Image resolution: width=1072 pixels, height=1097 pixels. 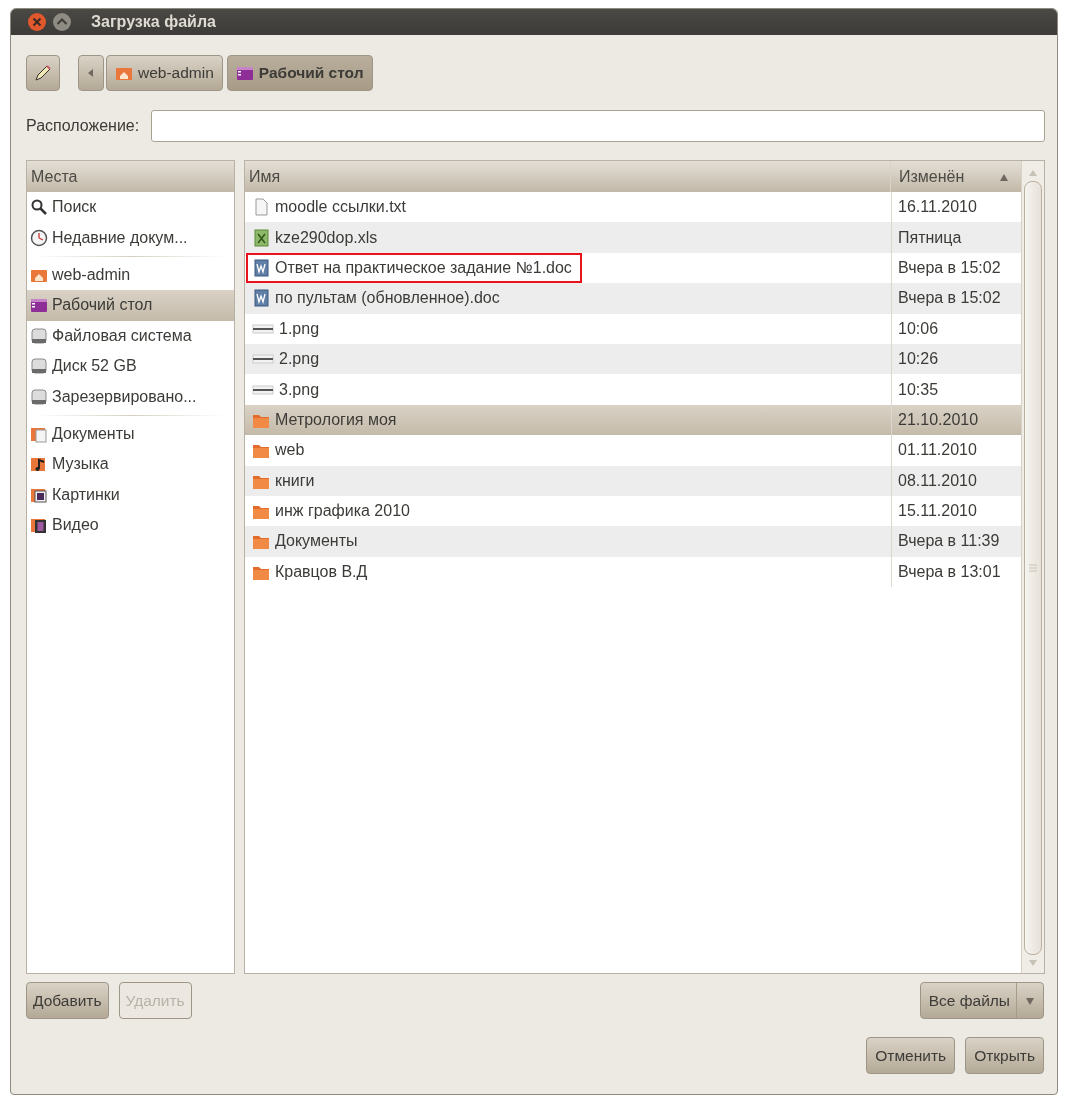 I want to click on music-folder-icon, so click(x=39, y=464).